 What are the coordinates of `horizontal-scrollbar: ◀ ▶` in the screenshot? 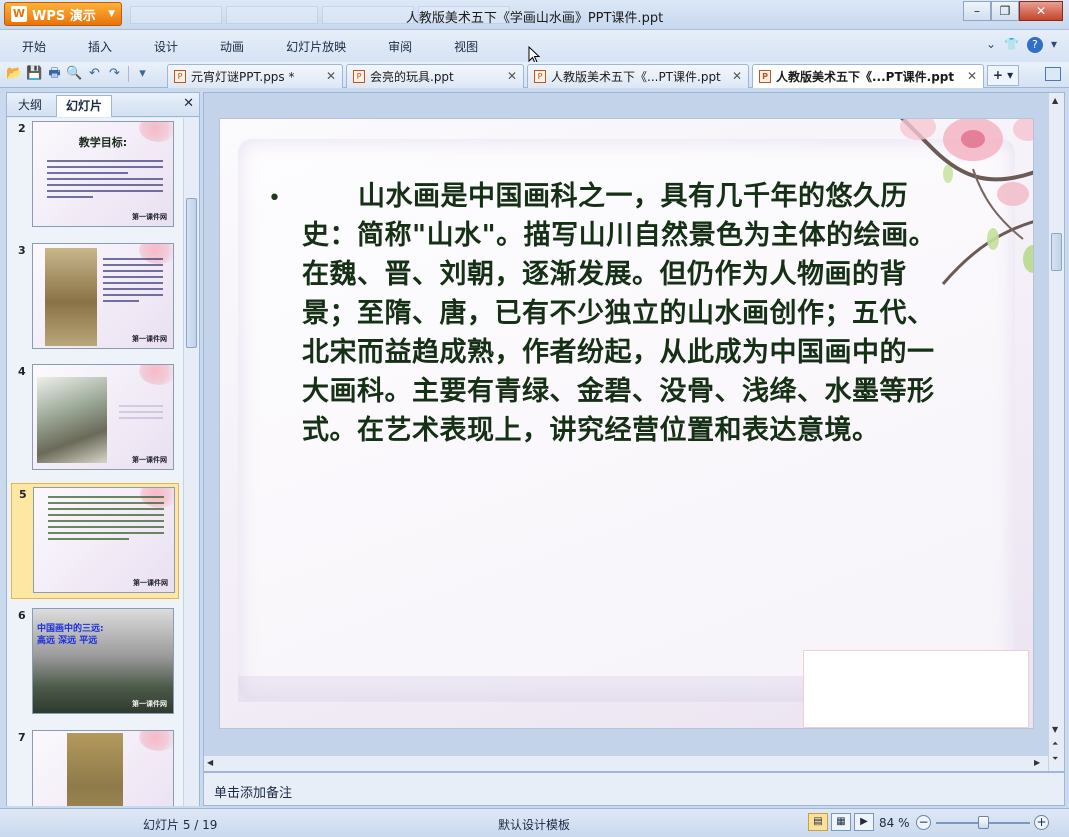 It's located at (626, 763).